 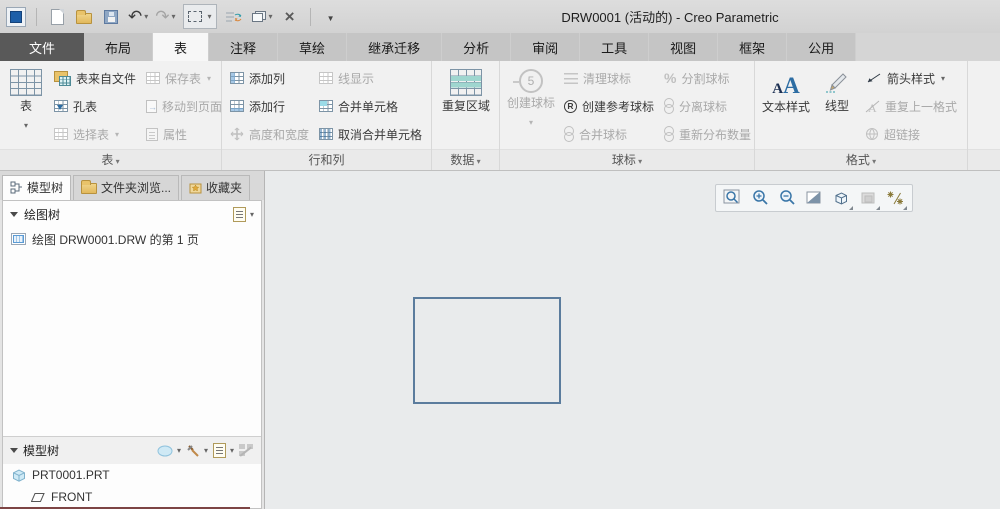 What do you see at coordinates (872, 106) in the screenshot?
I see `repeat-last-format-icon: A` at bounding box center [872, 106].